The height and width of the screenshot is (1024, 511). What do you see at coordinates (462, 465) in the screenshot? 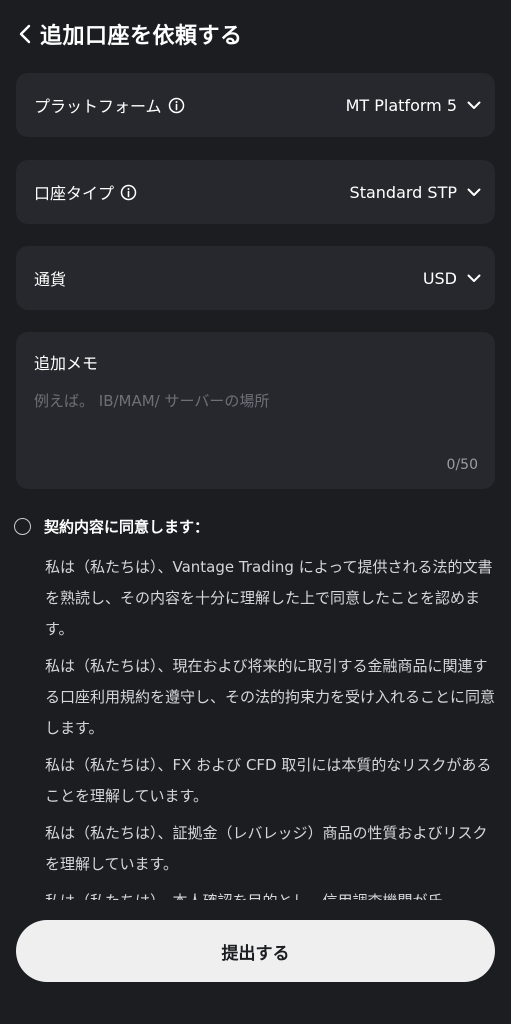
I see `memo-char-counter: 0/50` at bounding box center [462, 465].